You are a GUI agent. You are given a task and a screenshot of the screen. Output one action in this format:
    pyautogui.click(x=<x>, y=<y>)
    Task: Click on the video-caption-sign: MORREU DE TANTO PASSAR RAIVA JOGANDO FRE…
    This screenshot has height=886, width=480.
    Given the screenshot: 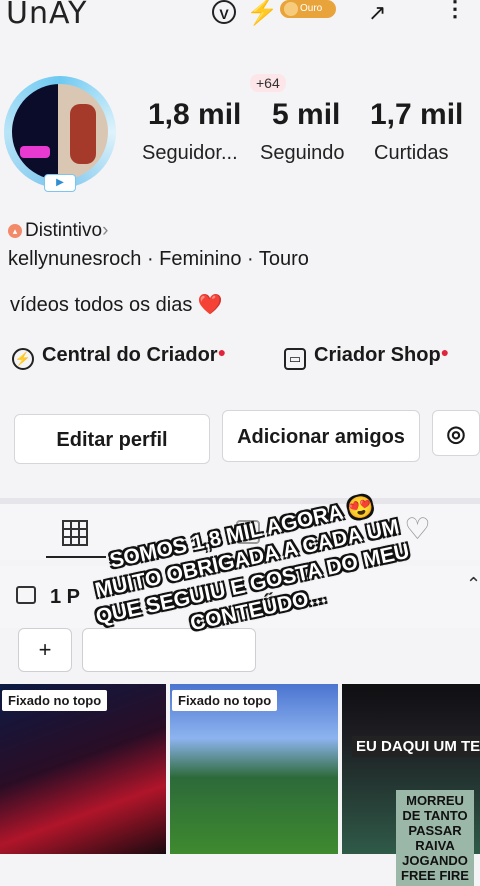 What is the action you would take?
    pyautogui.click(x=435, y=838)
    